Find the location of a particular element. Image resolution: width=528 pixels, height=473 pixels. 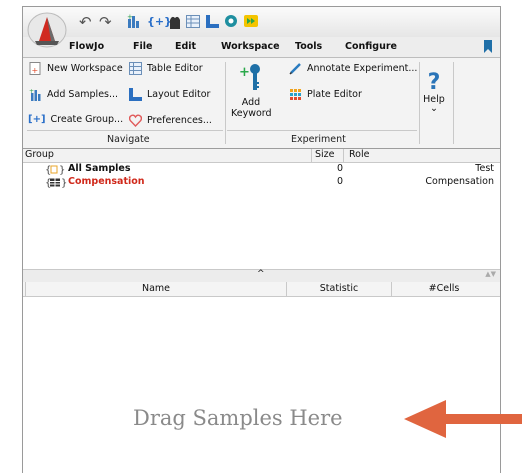

redo-icon: ↷ is located at coordinates (105, 22).